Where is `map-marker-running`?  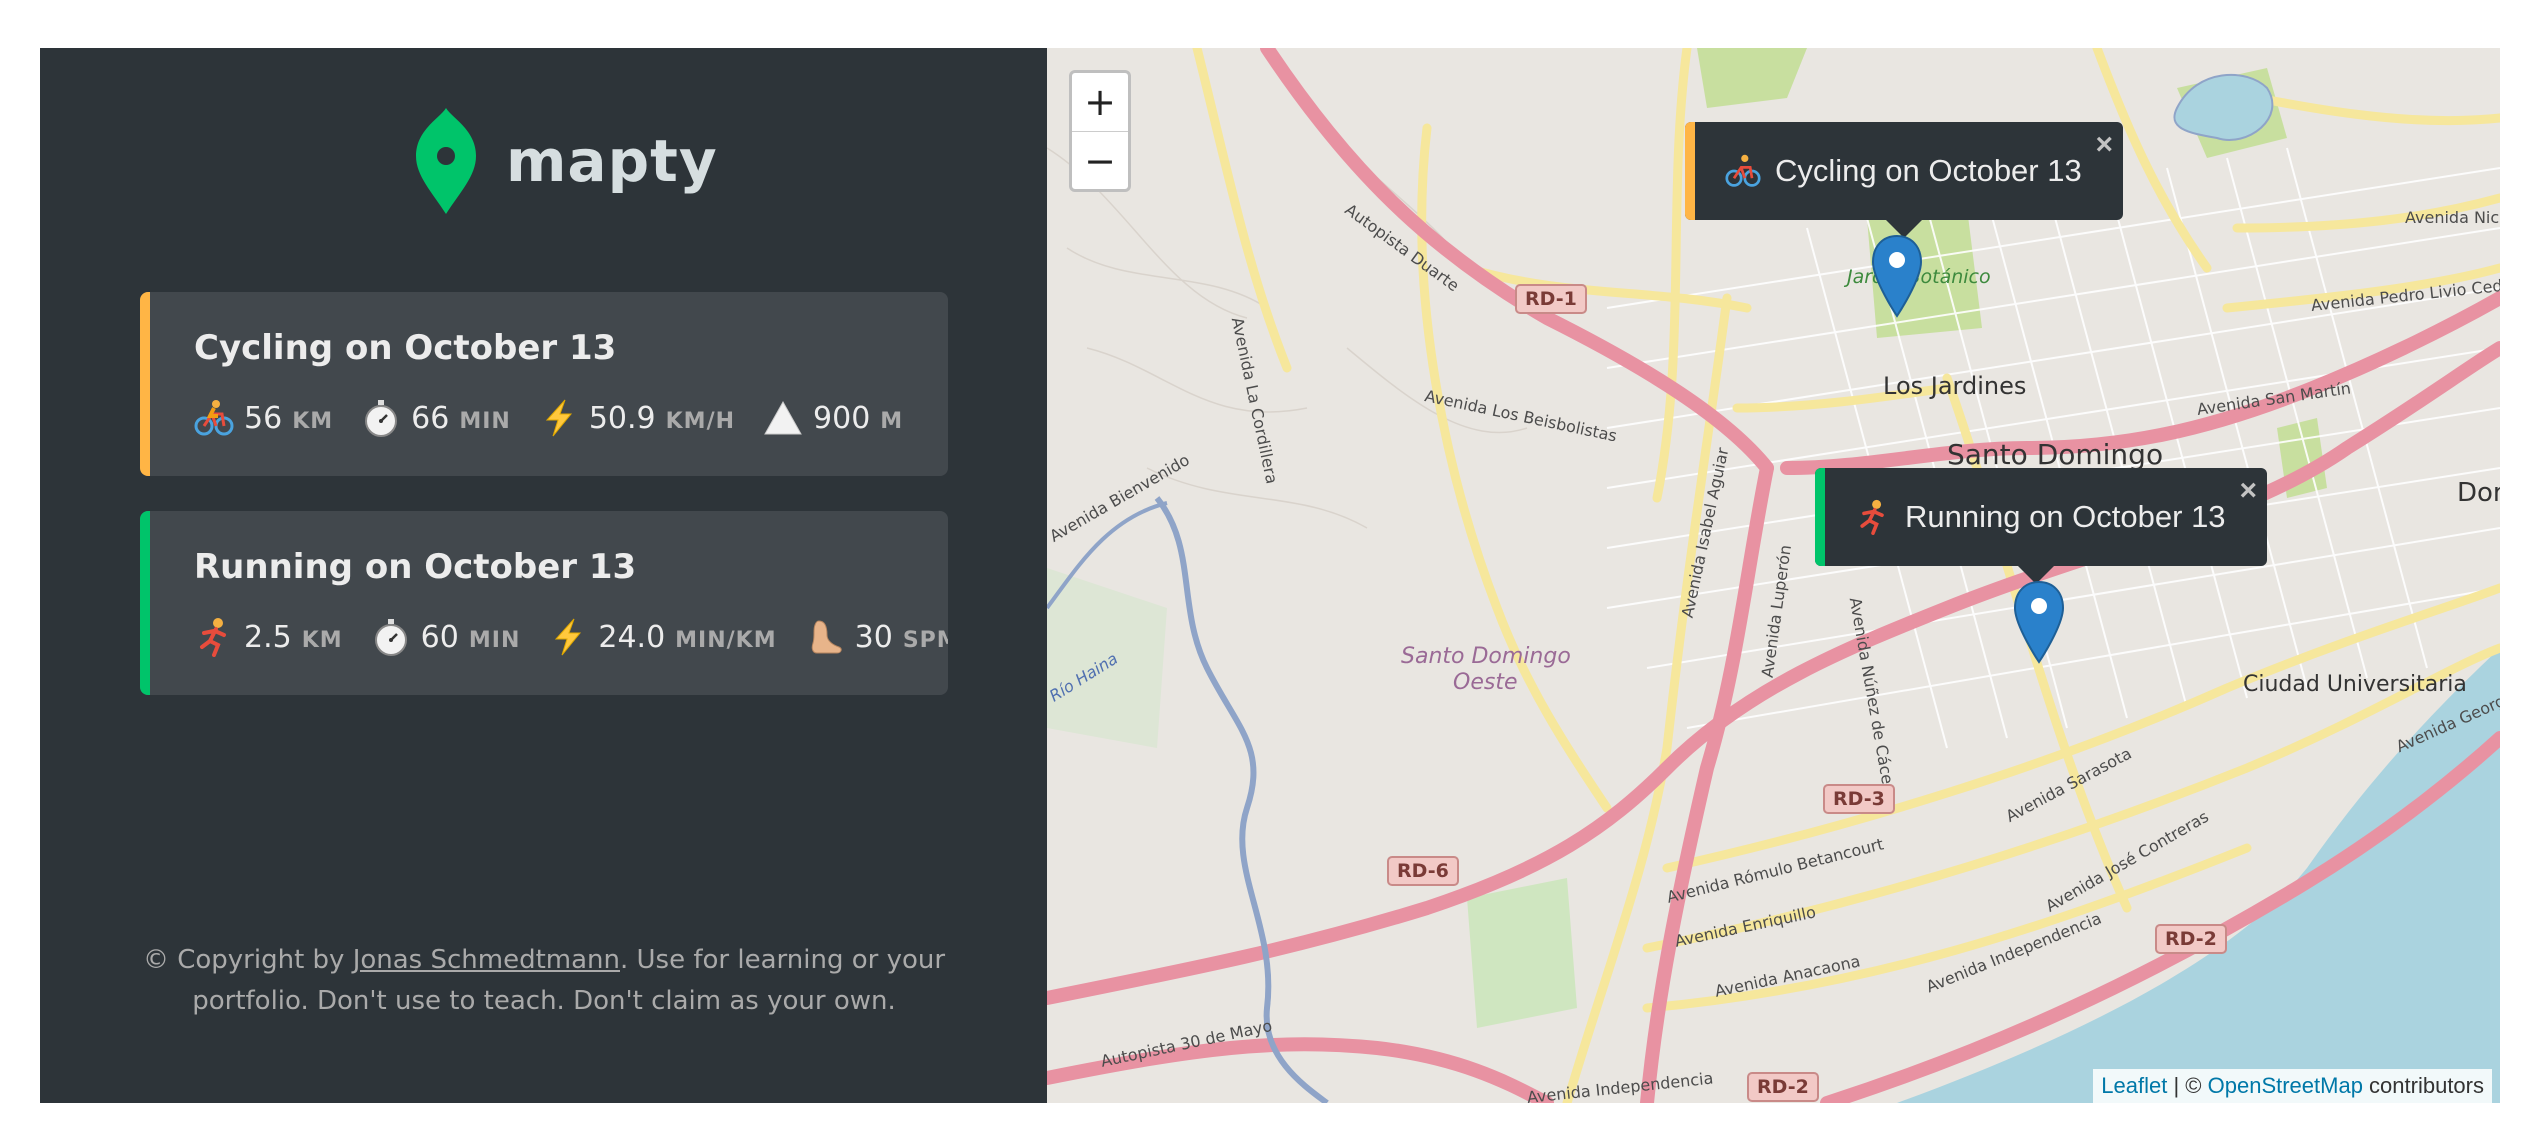 map-marker-running is located at coordinates (2039, 622).